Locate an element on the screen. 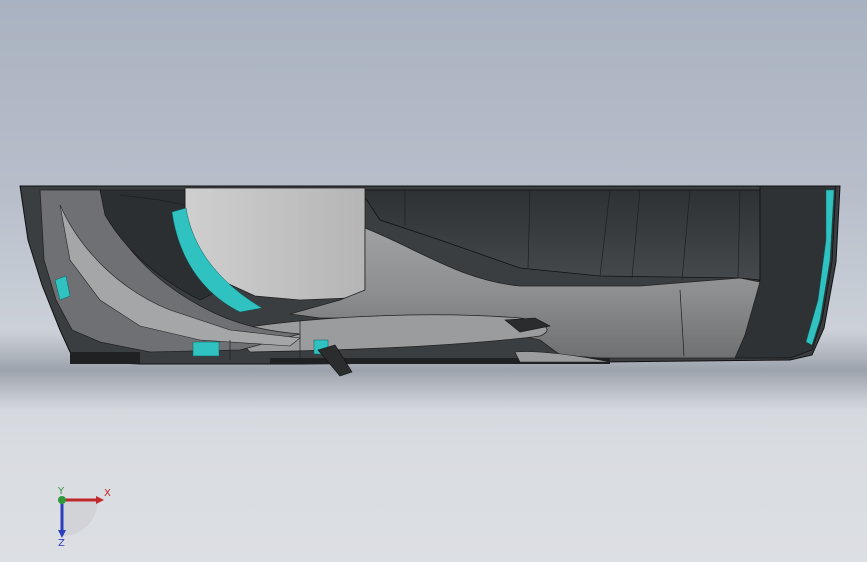 The image size is (867, 562). triad-shading is located at coordinates (80, 518).